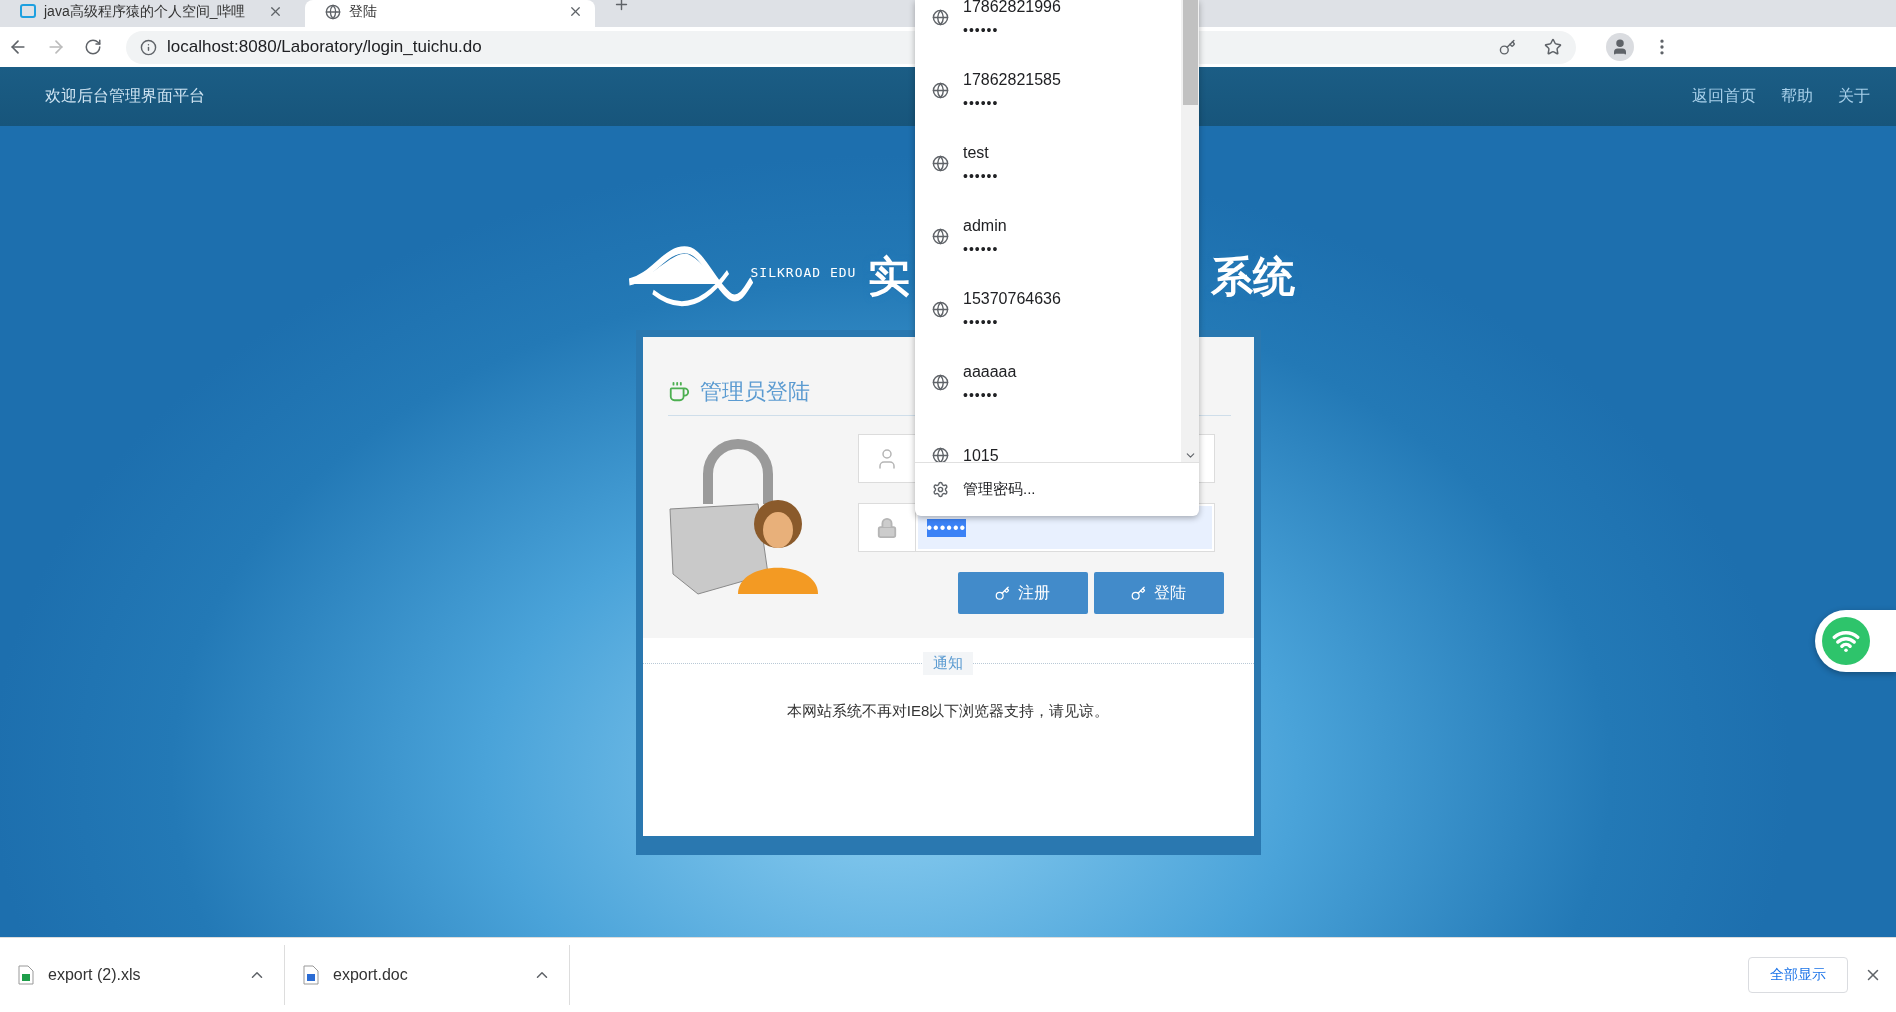 Image resolution: width=1896 pixels, height=1012 pixels. What do you see at coordinates (1048, 309) in the screenshot?
I see `saved-password-entry: 15370764636 ••••••` at bounding box center [1048, 309].